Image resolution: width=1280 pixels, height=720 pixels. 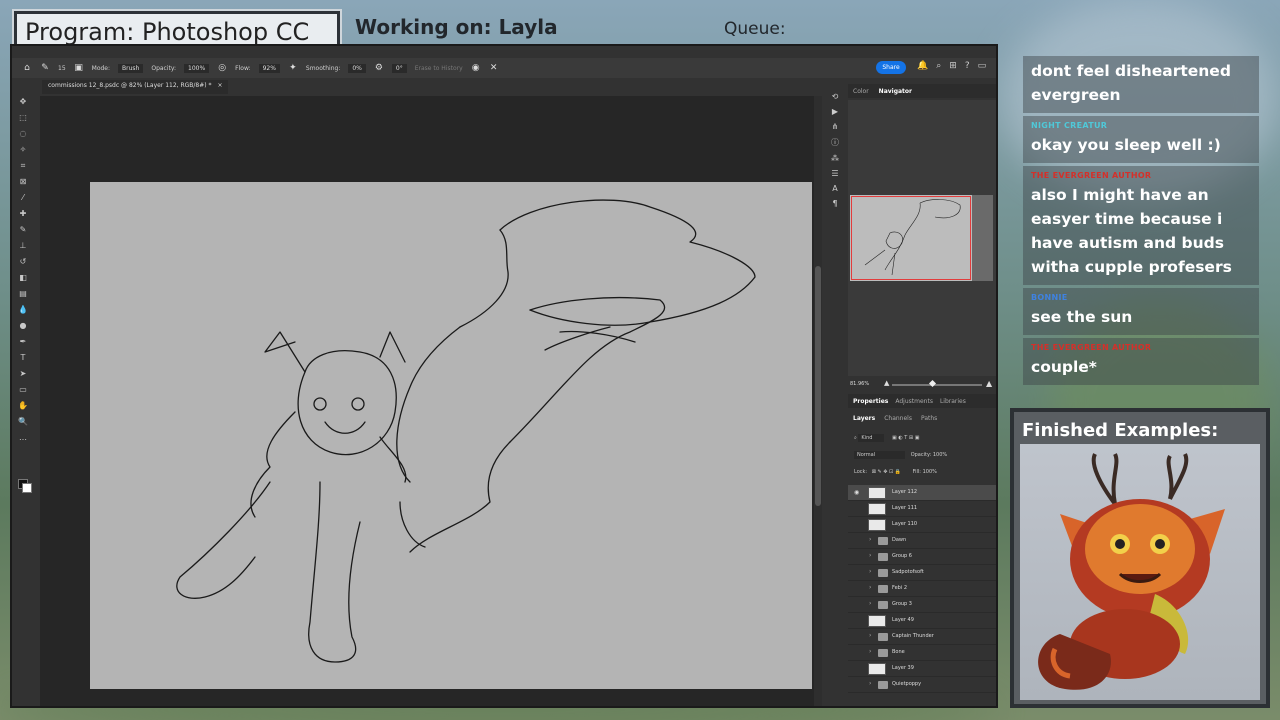 I want to click on tab-color: Color, so click(x=861, y=91).